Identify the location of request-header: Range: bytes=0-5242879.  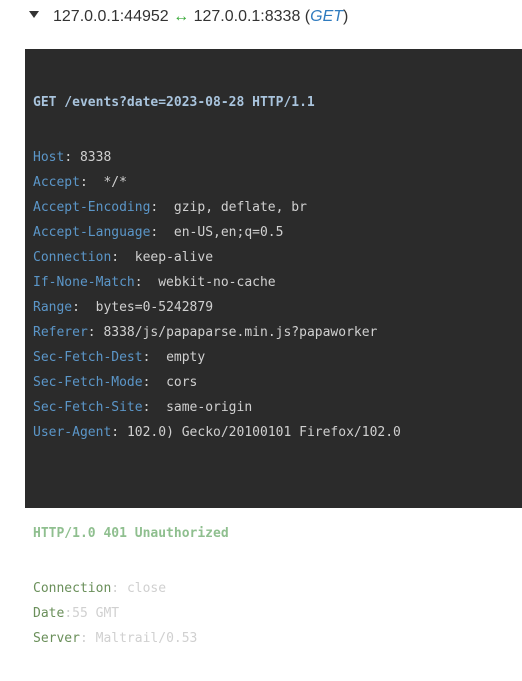
(217, 307).